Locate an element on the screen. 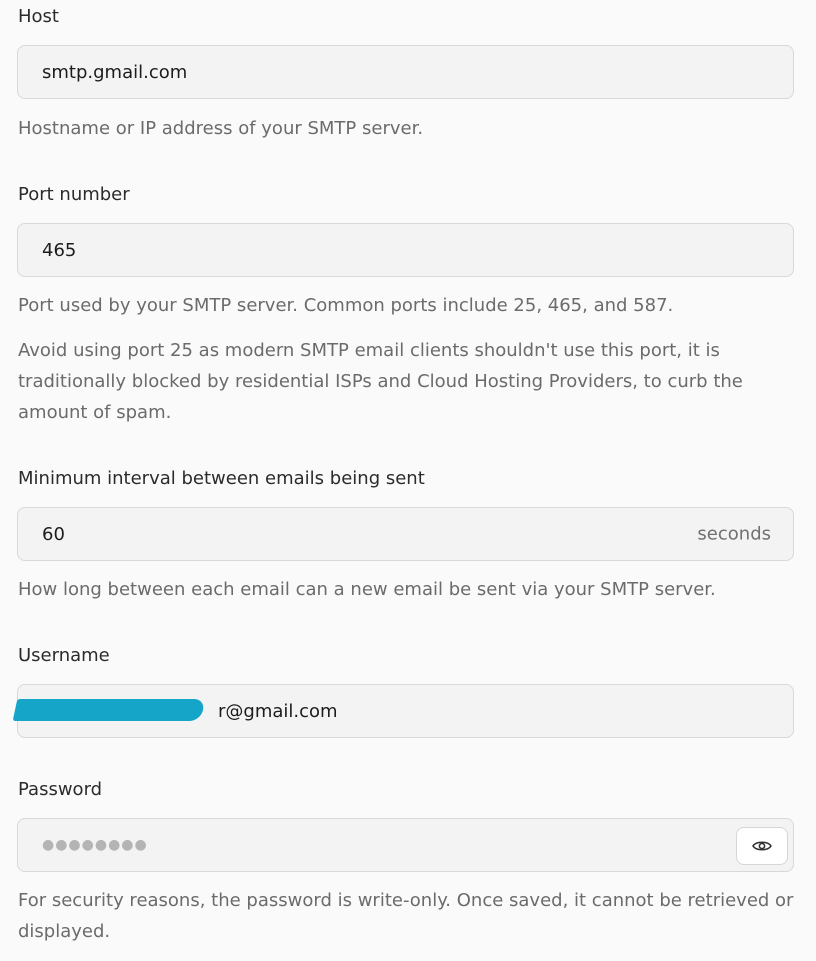 Image resolution: width=816 pixels, height=961 pixels. username-label: Username is located at coordinates (64, 655).